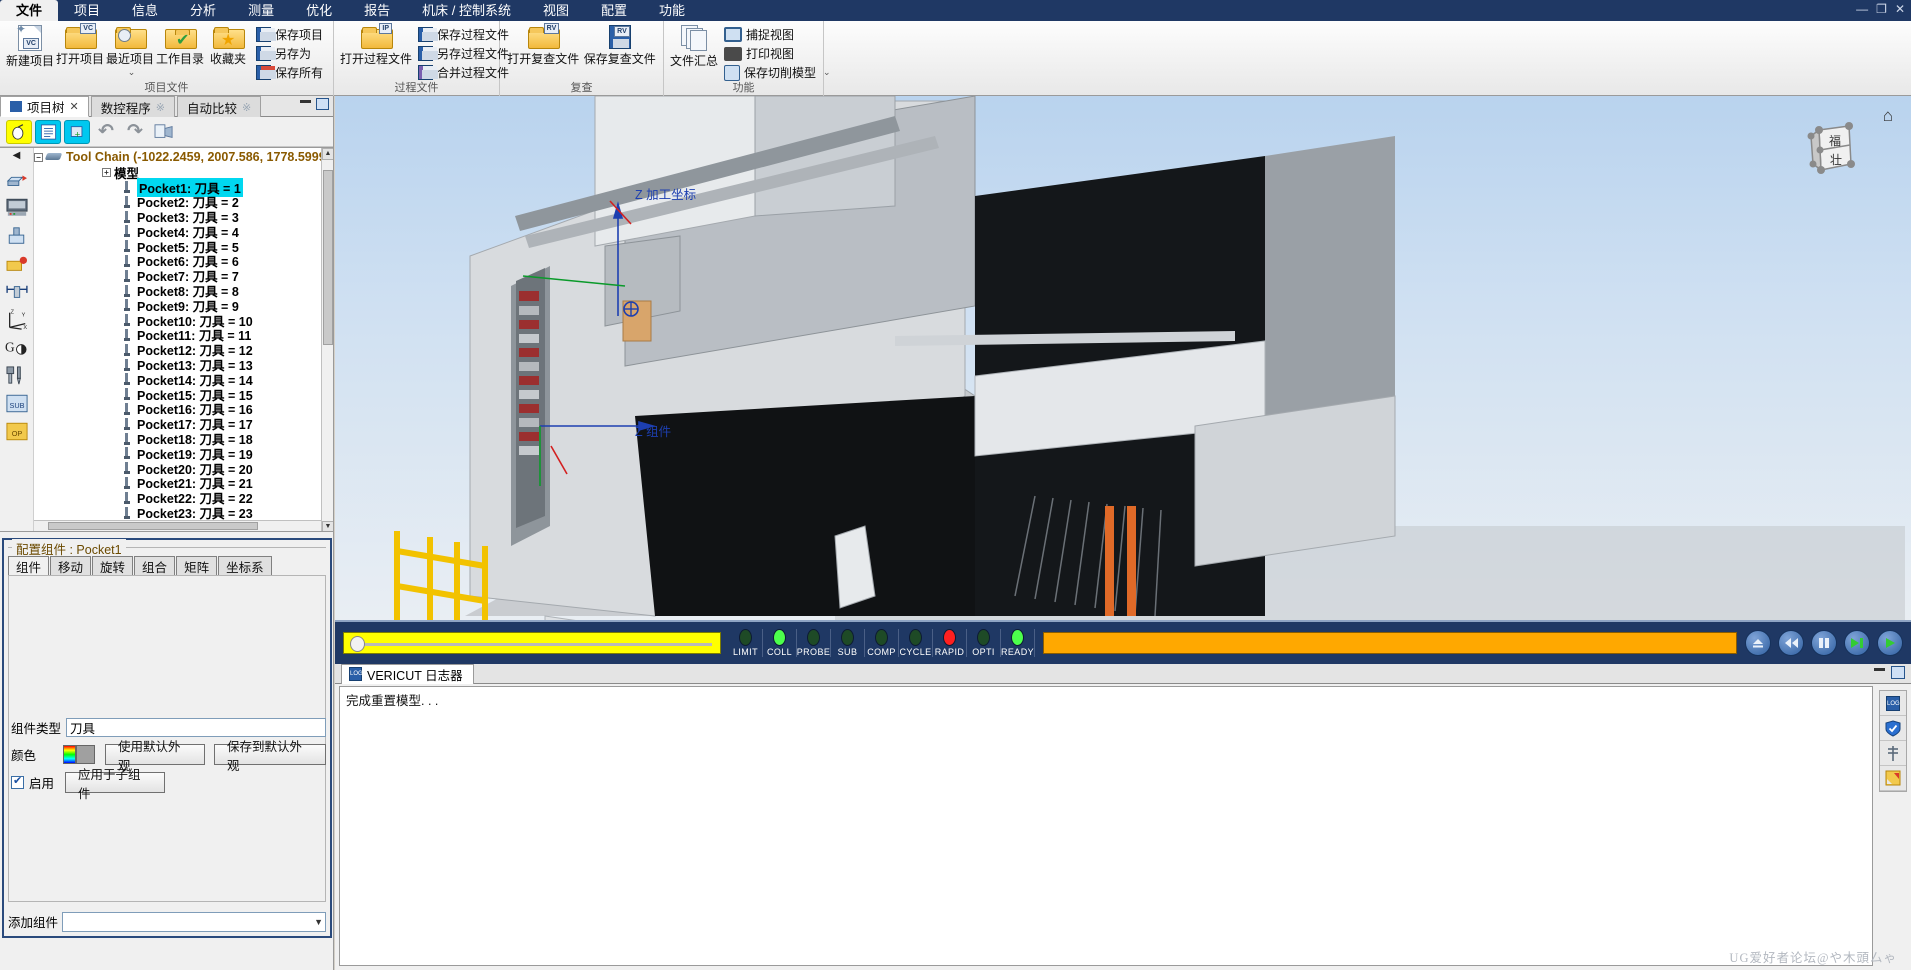  I want to click on play-button, so click(1890, 643).